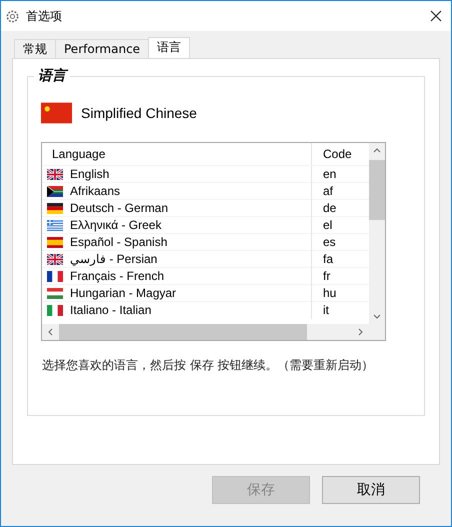 The height and width of the screenshot is (527, 452). I want to click on current-language: Simplified Chinese, so click(139, 113).